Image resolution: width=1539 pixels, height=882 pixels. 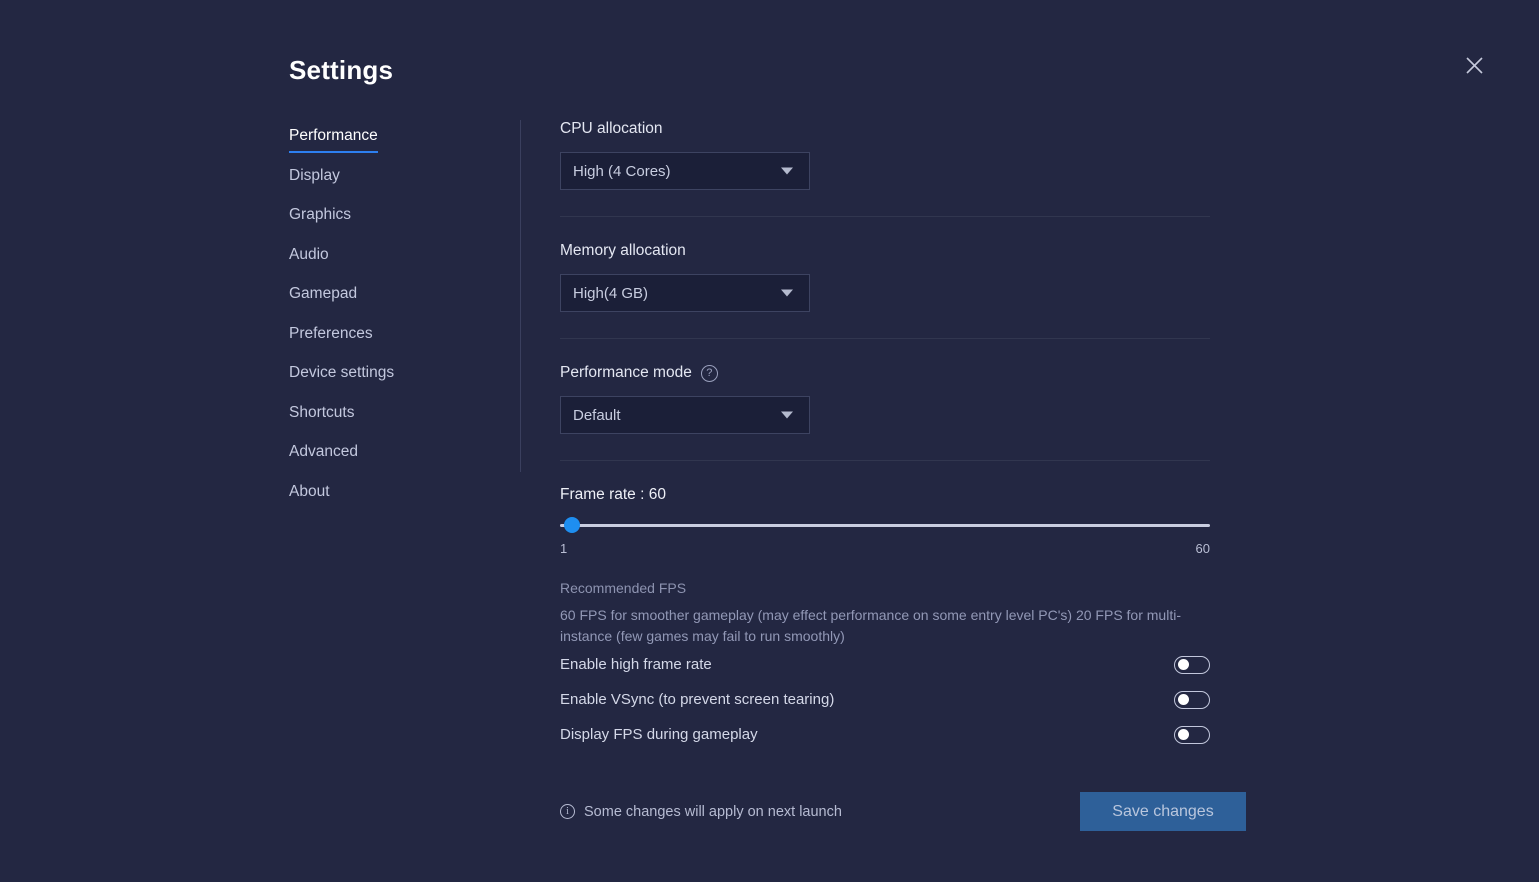 I want to click on question-mark-icon: ?, so click(x=709, y=373).